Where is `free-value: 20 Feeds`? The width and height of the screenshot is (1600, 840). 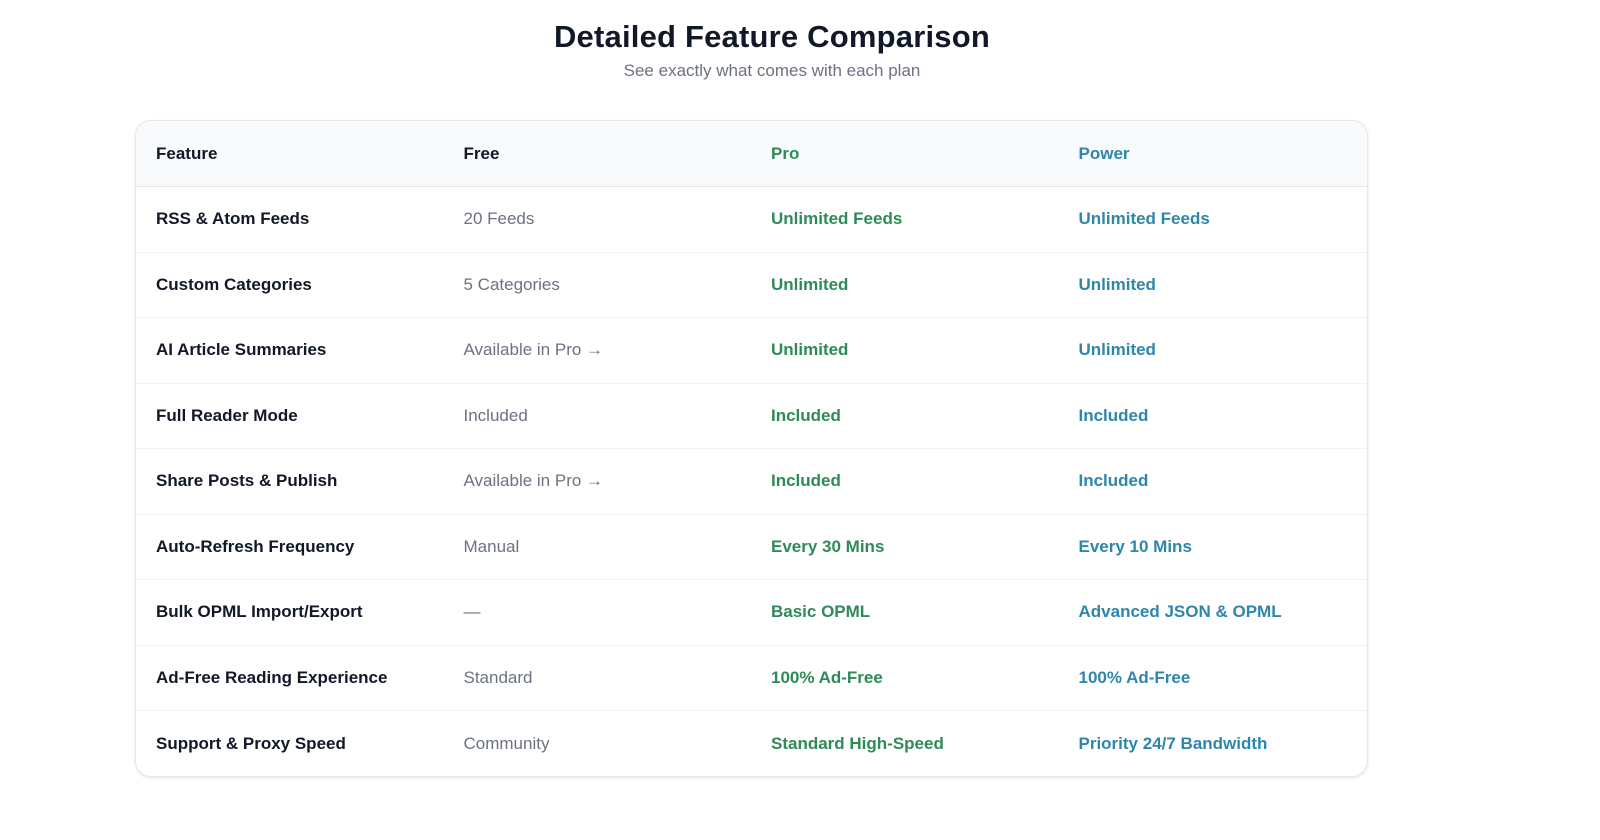 free-value: 20 Feeds is located at coordinates (499, 219).